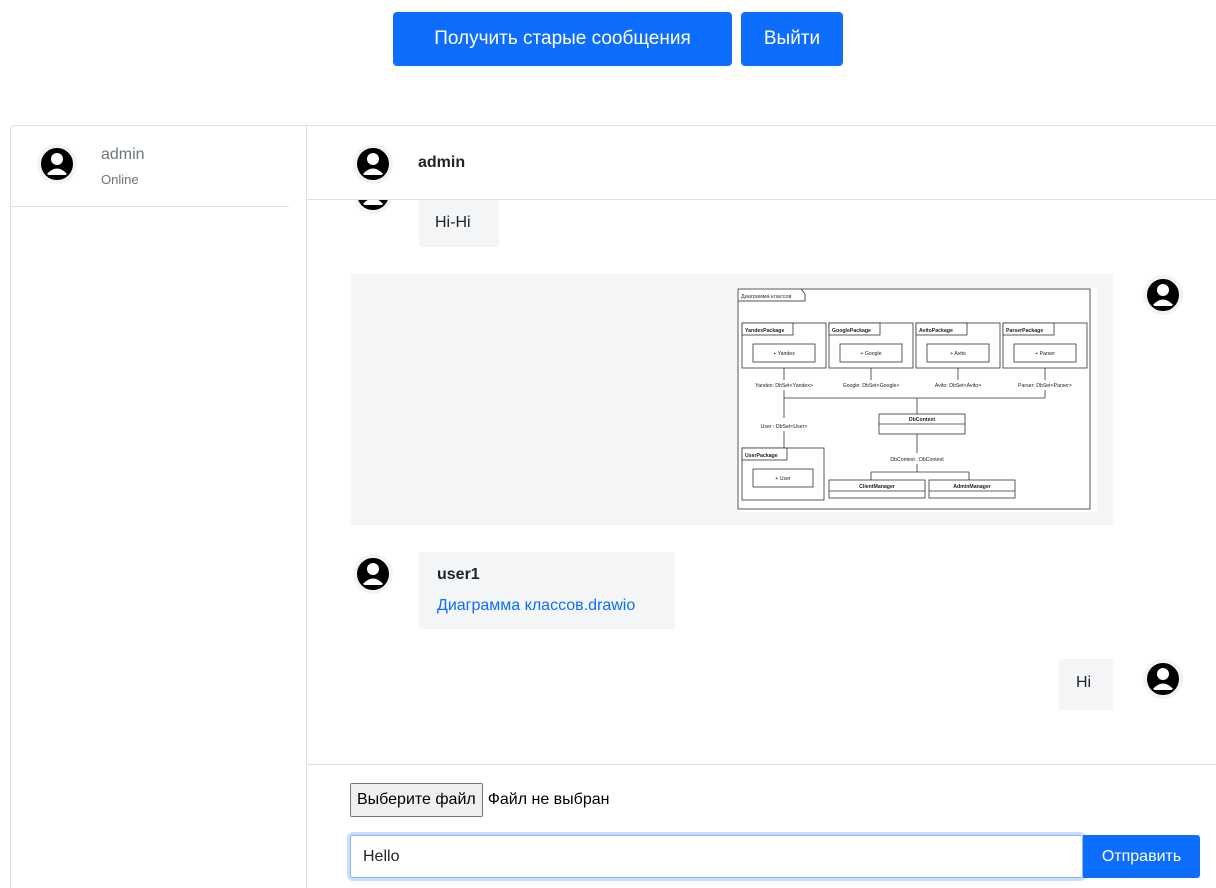  What do you see at coordinates (453, 222) in the screenshot?
I see `message-text: Hi-Hi` at bounding box center [453, 222].